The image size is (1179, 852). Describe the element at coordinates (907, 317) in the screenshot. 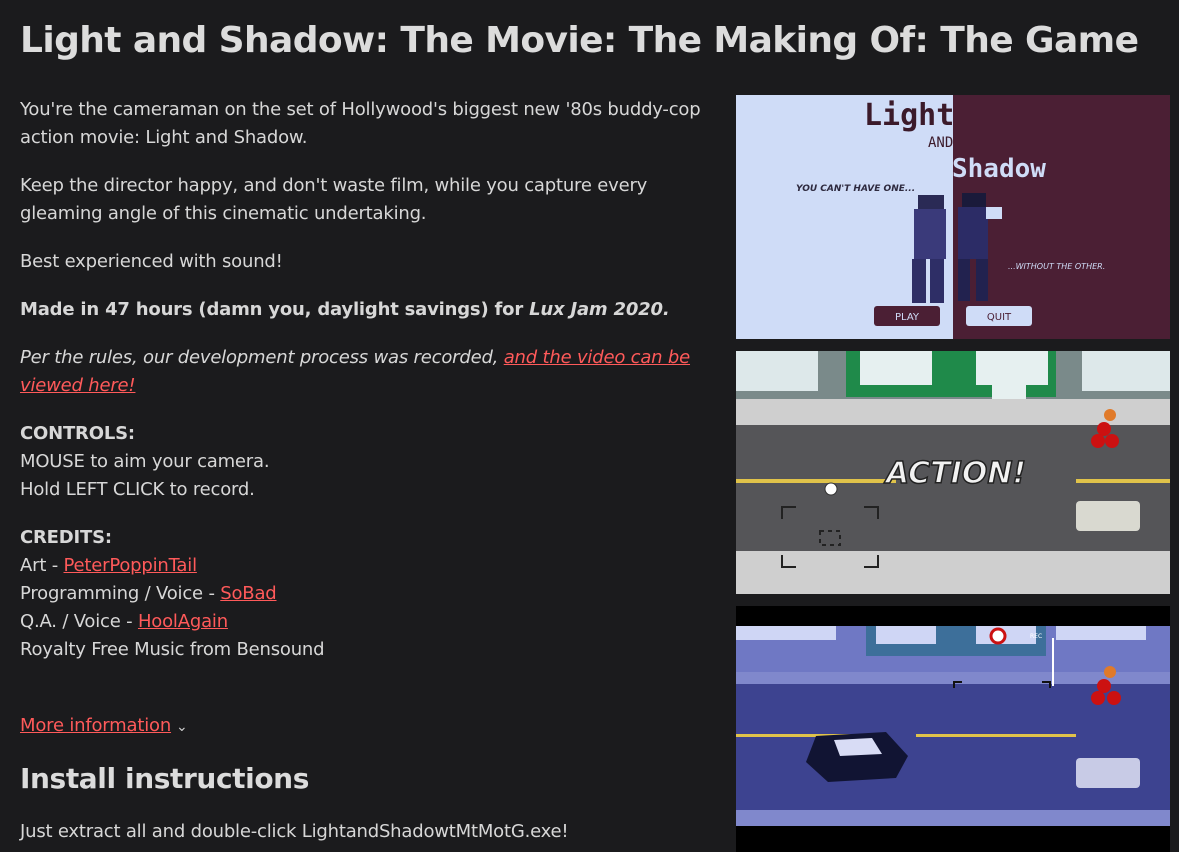

I see `play-button-label: PLAY` at that location.